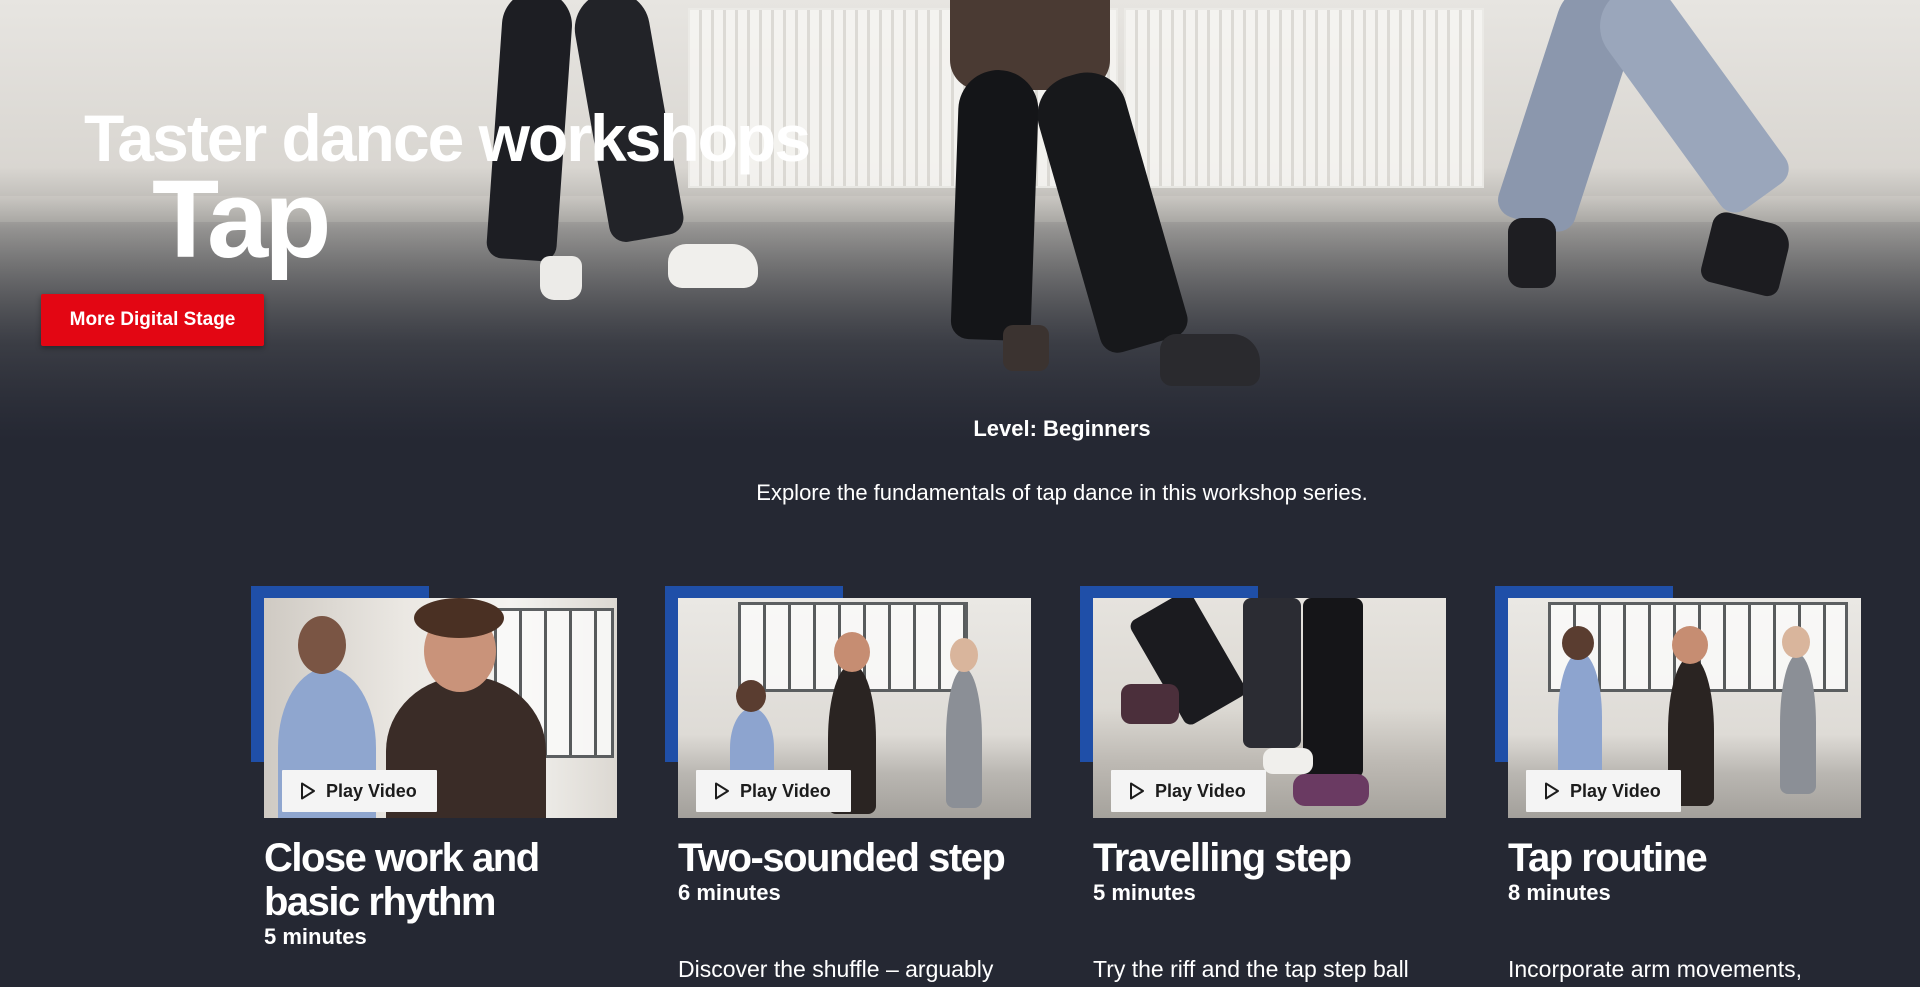  What do you see at coordinates (241, 219) in the screenshot?
I see `page-subtitle: Tap` at bounding box center [241, 219].